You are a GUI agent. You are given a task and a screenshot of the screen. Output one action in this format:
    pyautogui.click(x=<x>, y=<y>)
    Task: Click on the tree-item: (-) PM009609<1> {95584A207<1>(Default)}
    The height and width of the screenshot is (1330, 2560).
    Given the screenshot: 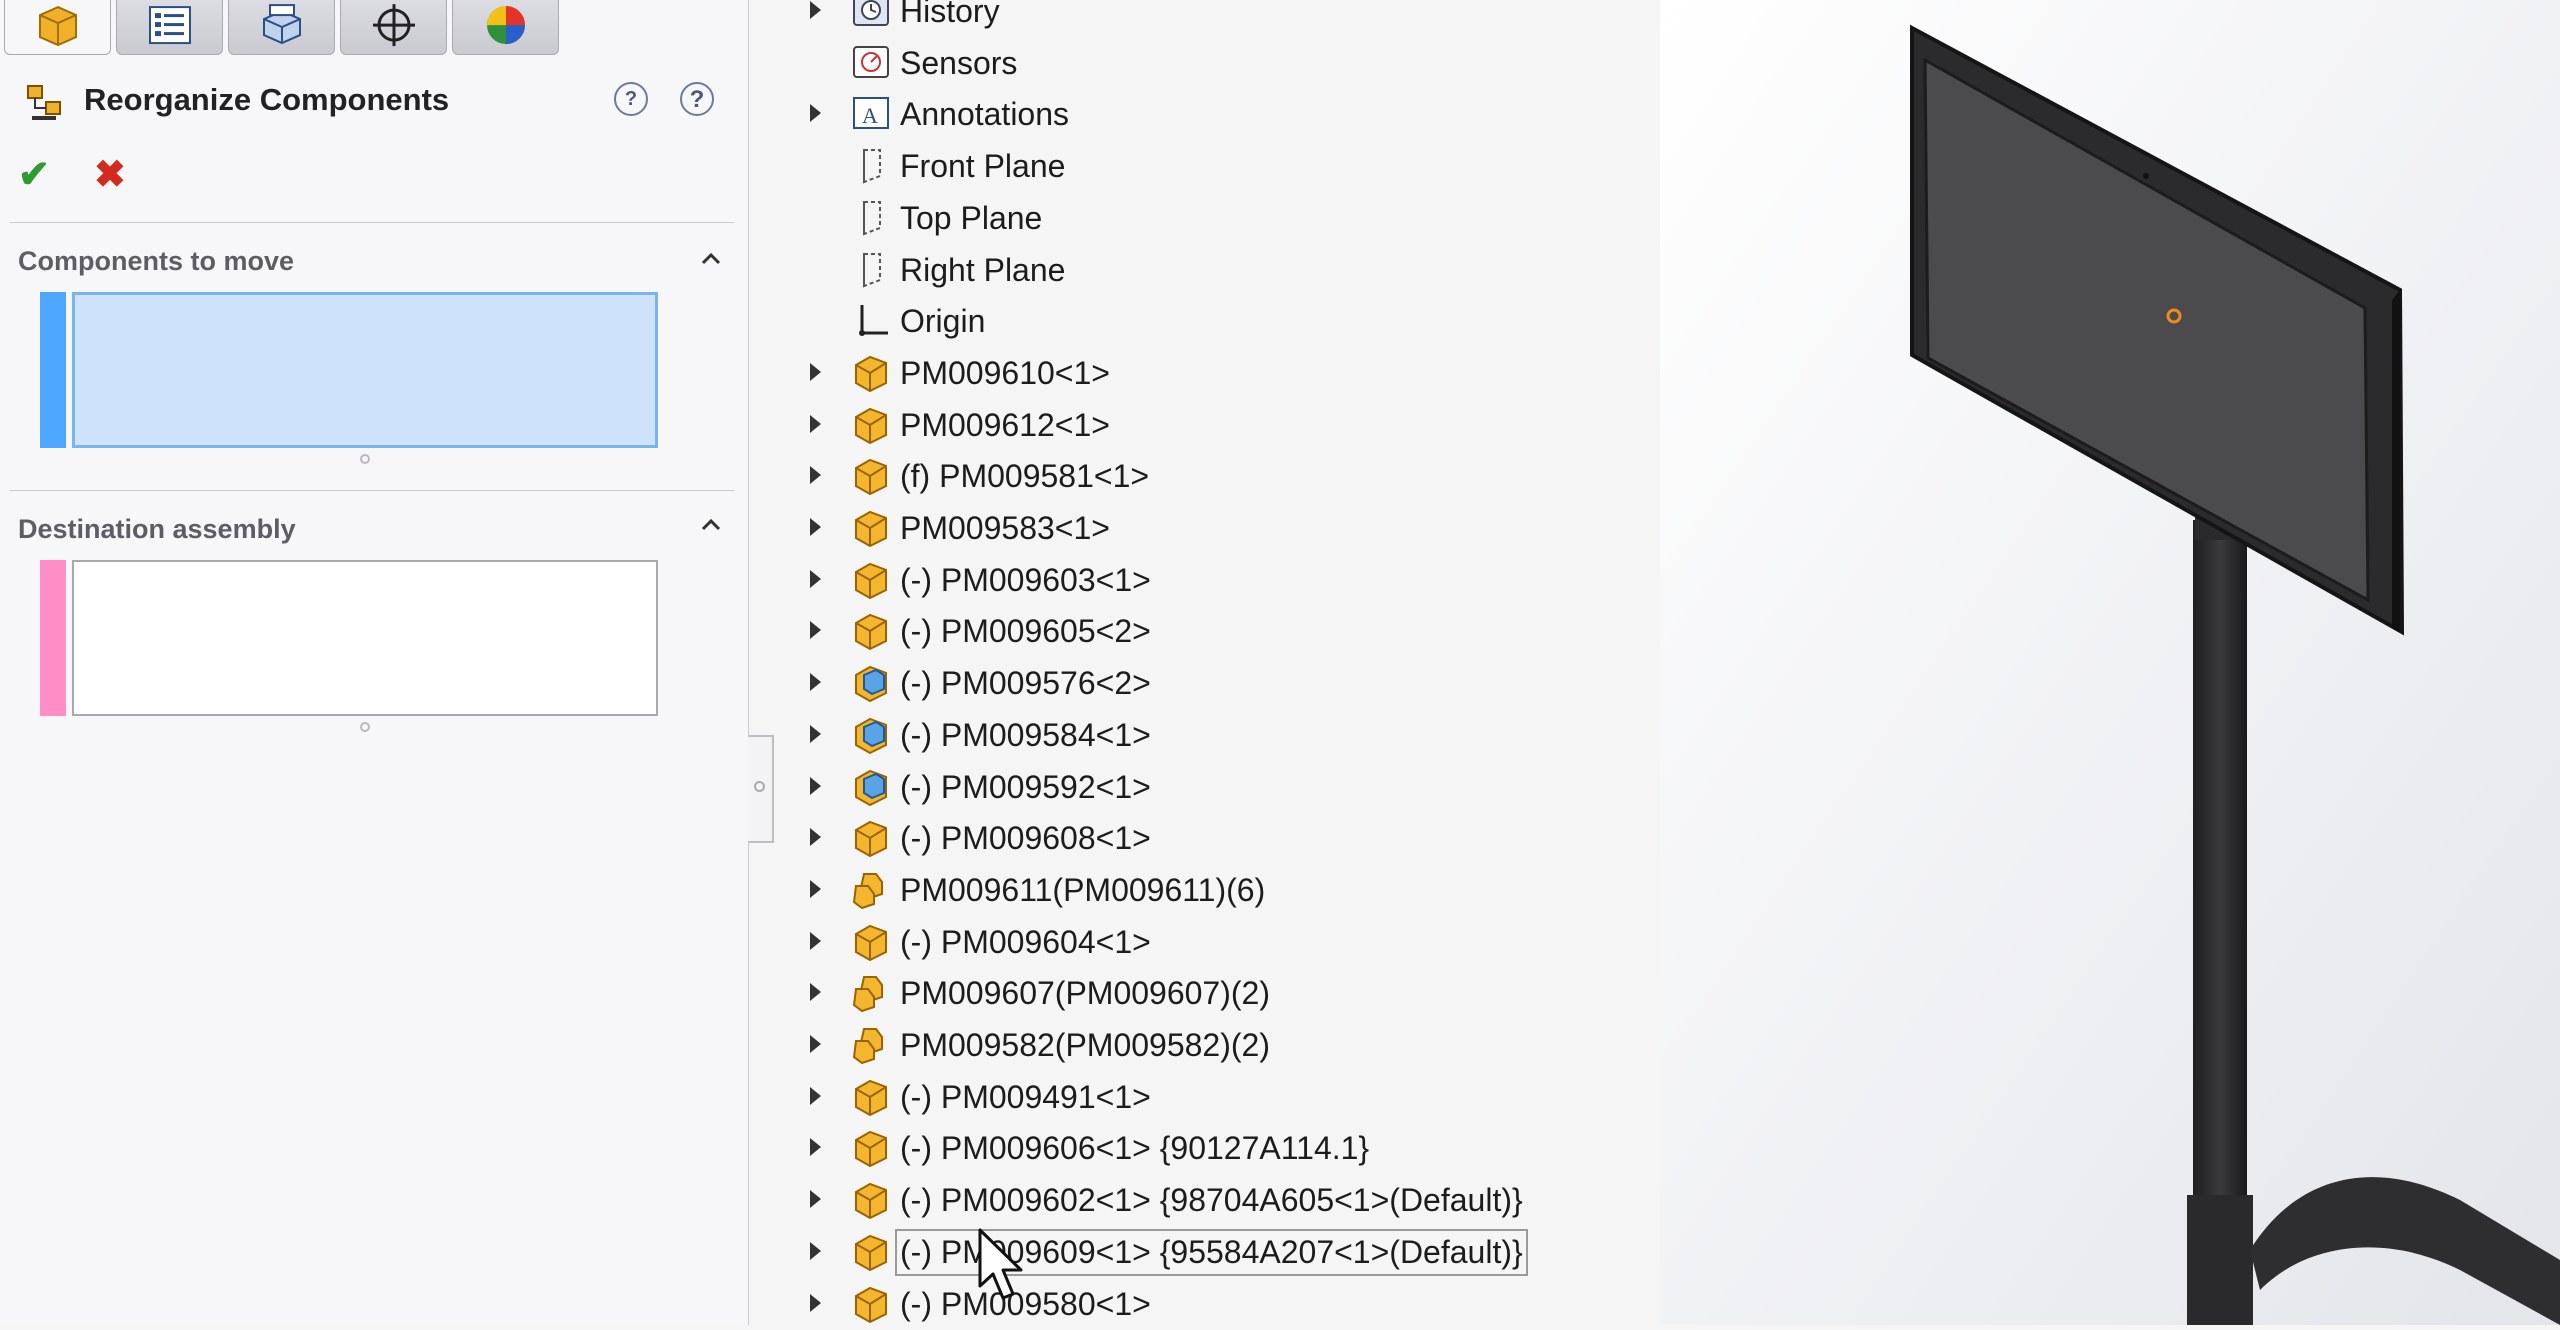 What is the action you would take?
    pyautogui.click(x=1210, y=1253)
    